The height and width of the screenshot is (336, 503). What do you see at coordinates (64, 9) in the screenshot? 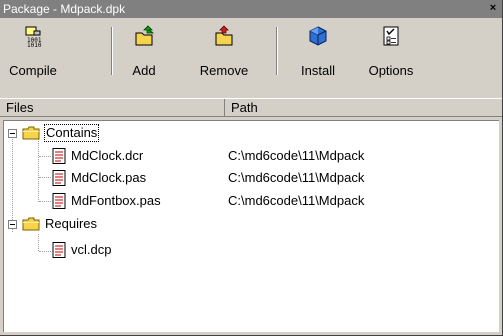
I see `window-title: Package - Mdpack.dpk` at bounding box center [64, 9].